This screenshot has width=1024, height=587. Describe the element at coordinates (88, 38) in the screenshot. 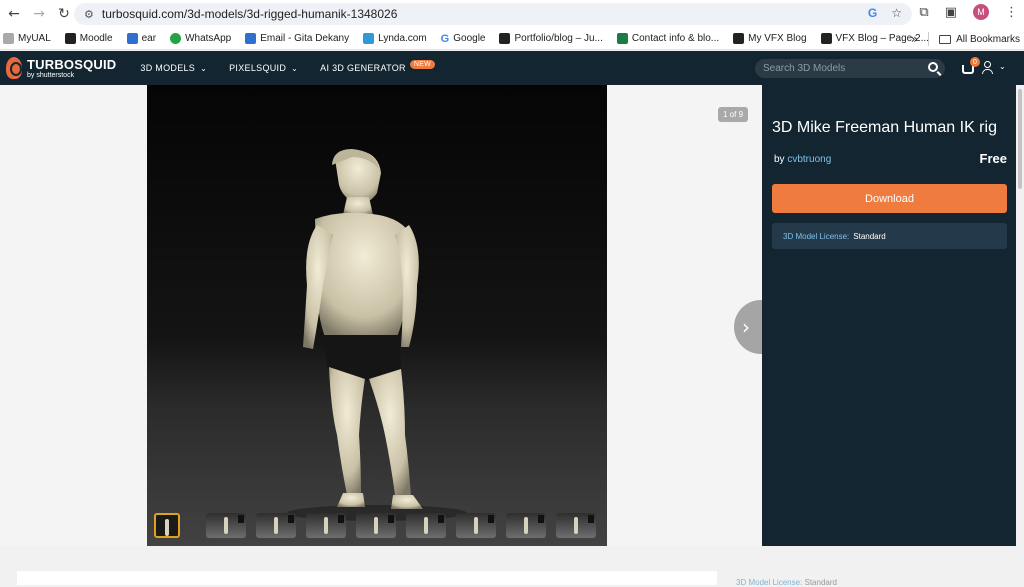

I see `bookmark-moodle: Moodle` at that location.